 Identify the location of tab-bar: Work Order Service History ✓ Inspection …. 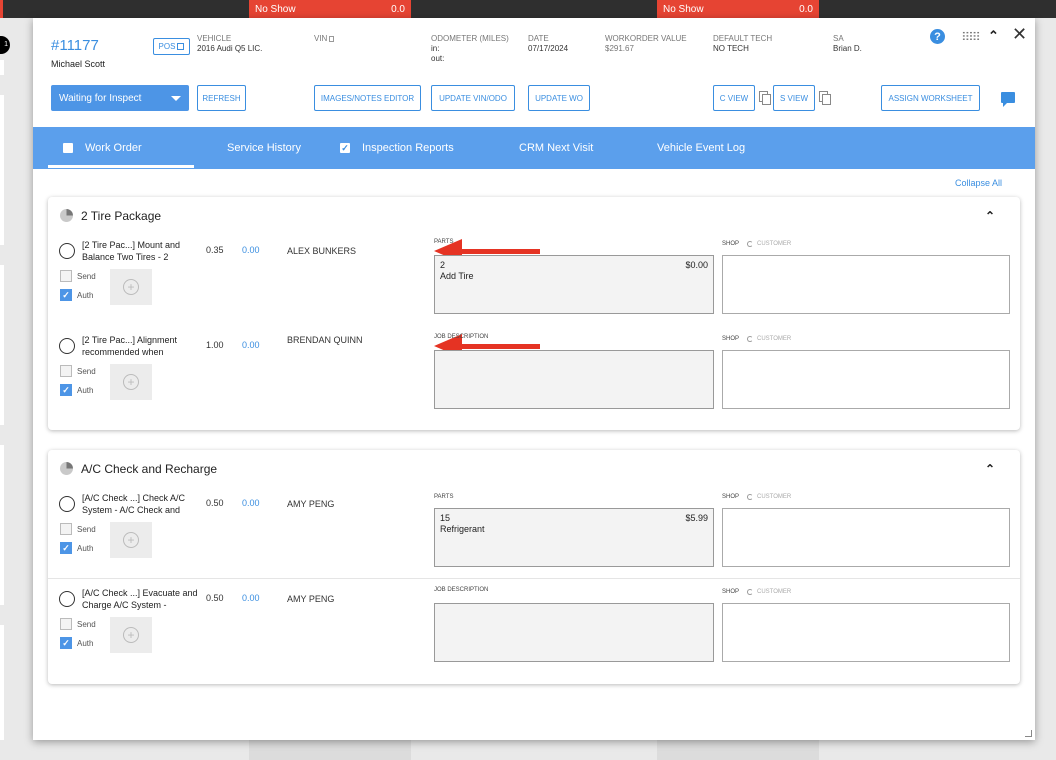
(534, 148).